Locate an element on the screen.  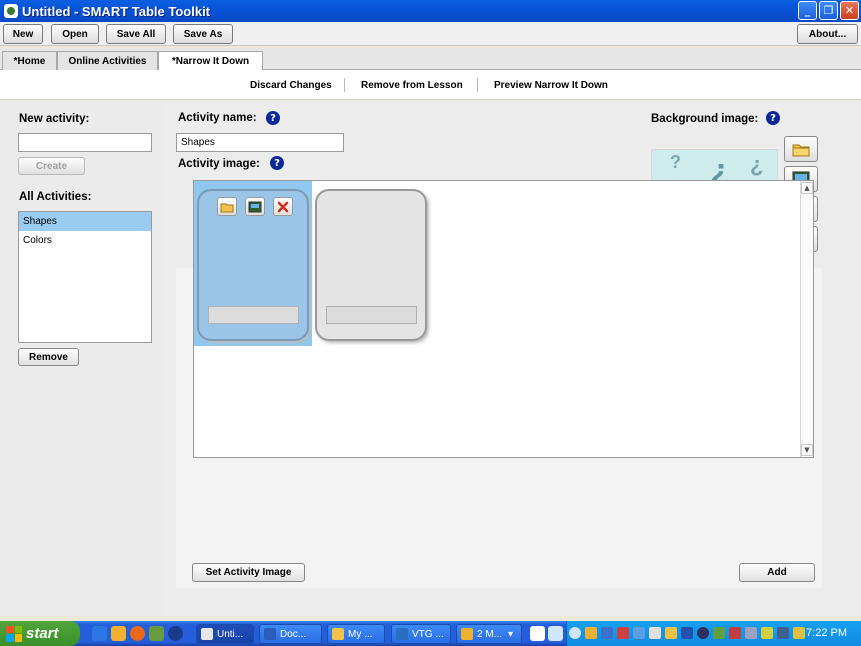
save-all-button: Save All is located at coordinates (136, 34).